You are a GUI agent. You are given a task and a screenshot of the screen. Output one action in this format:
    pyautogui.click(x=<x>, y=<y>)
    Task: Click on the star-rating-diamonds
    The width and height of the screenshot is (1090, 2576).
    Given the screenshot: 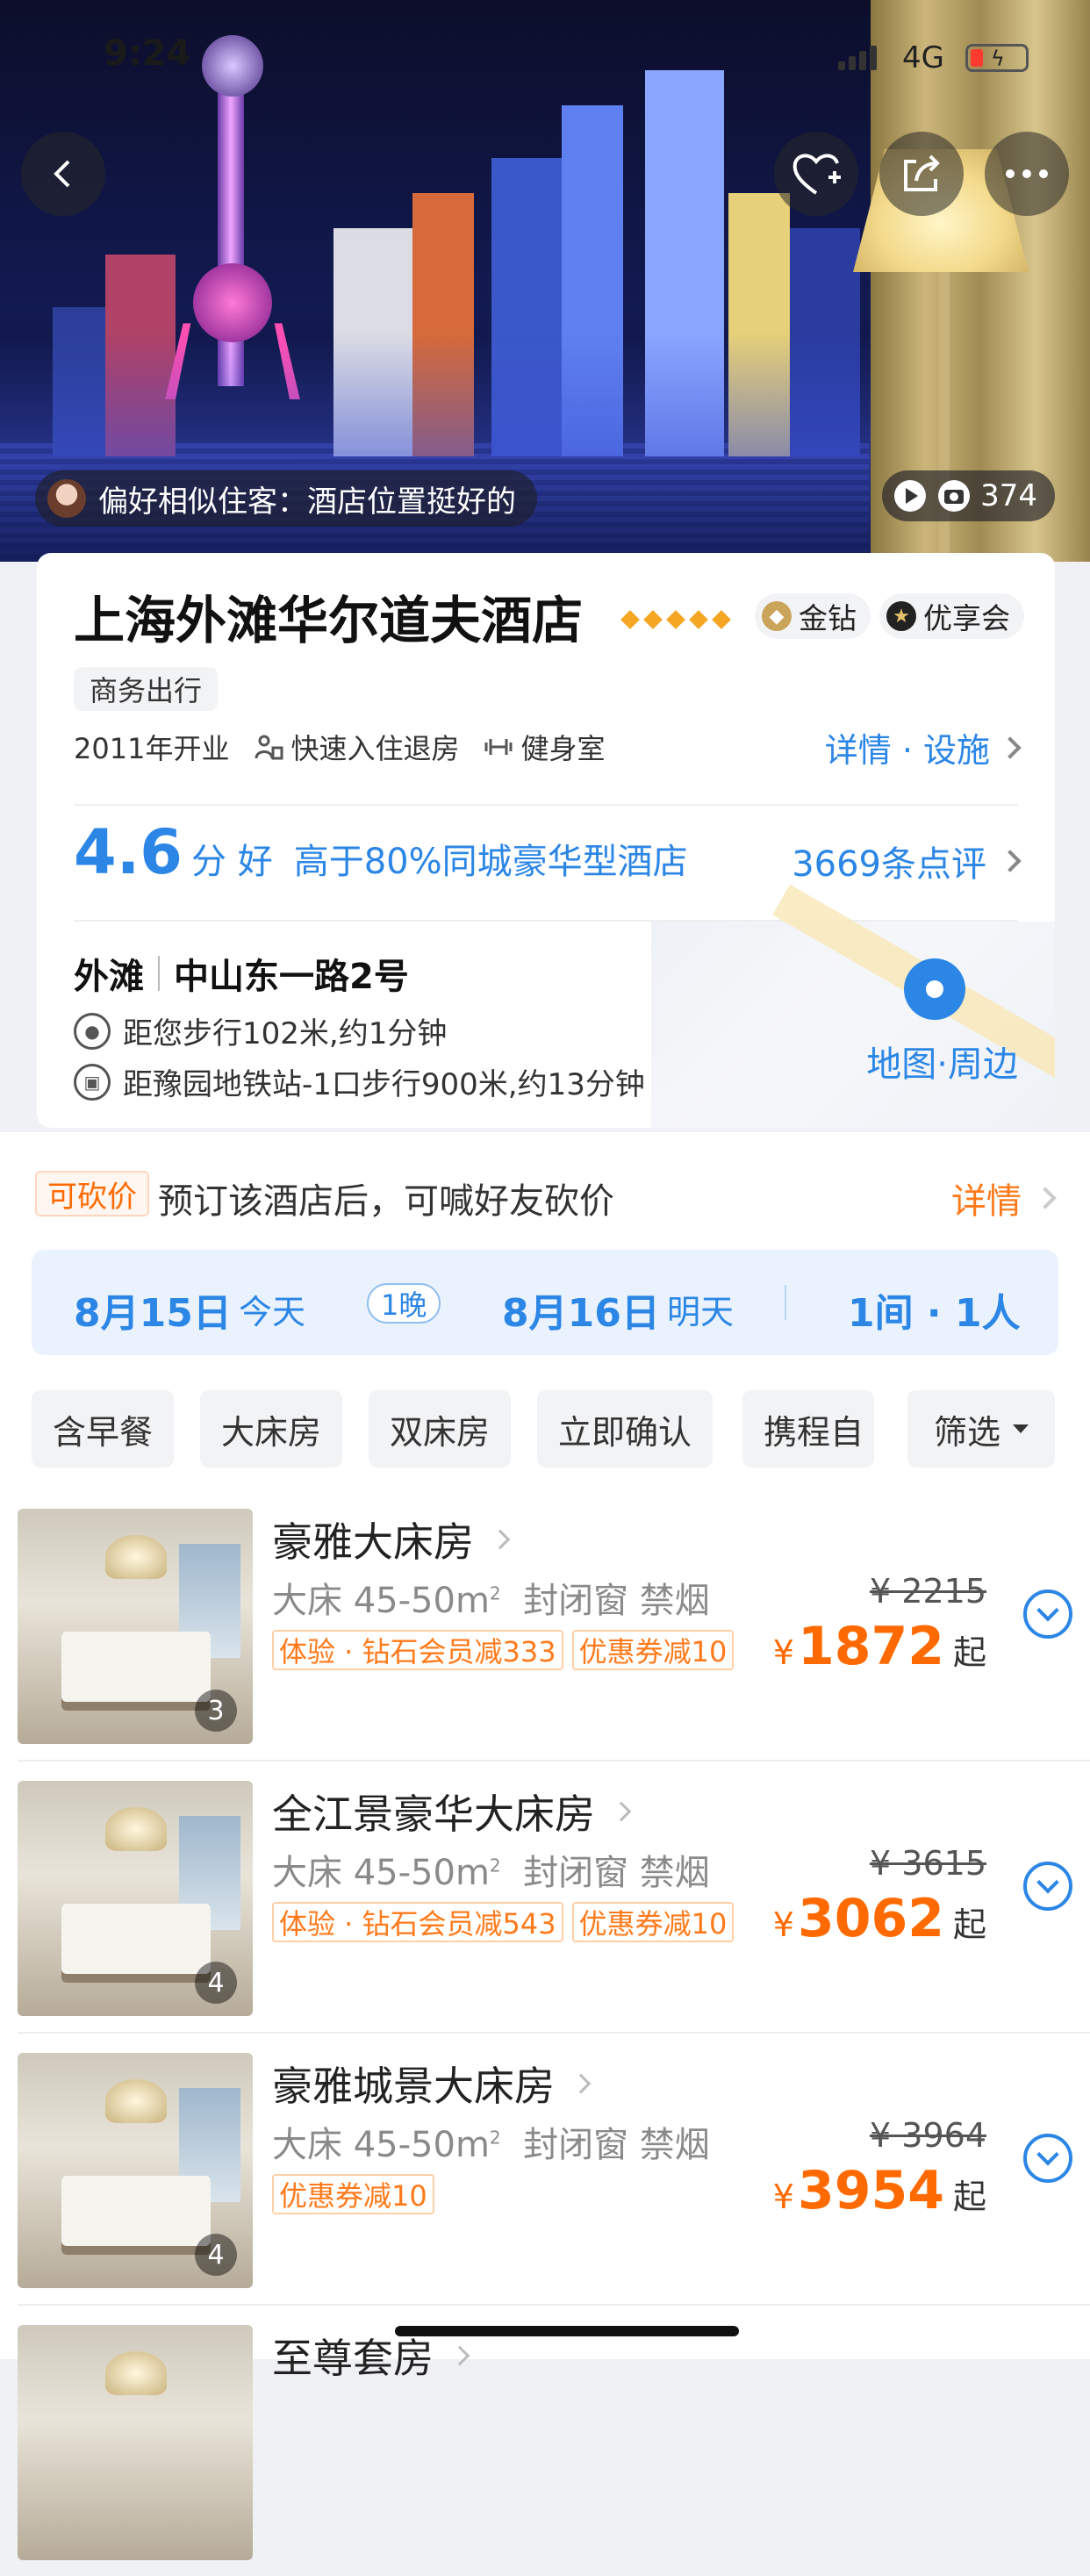 What is the action you would take?
    pyautogui.click(x=675, y=619)
    